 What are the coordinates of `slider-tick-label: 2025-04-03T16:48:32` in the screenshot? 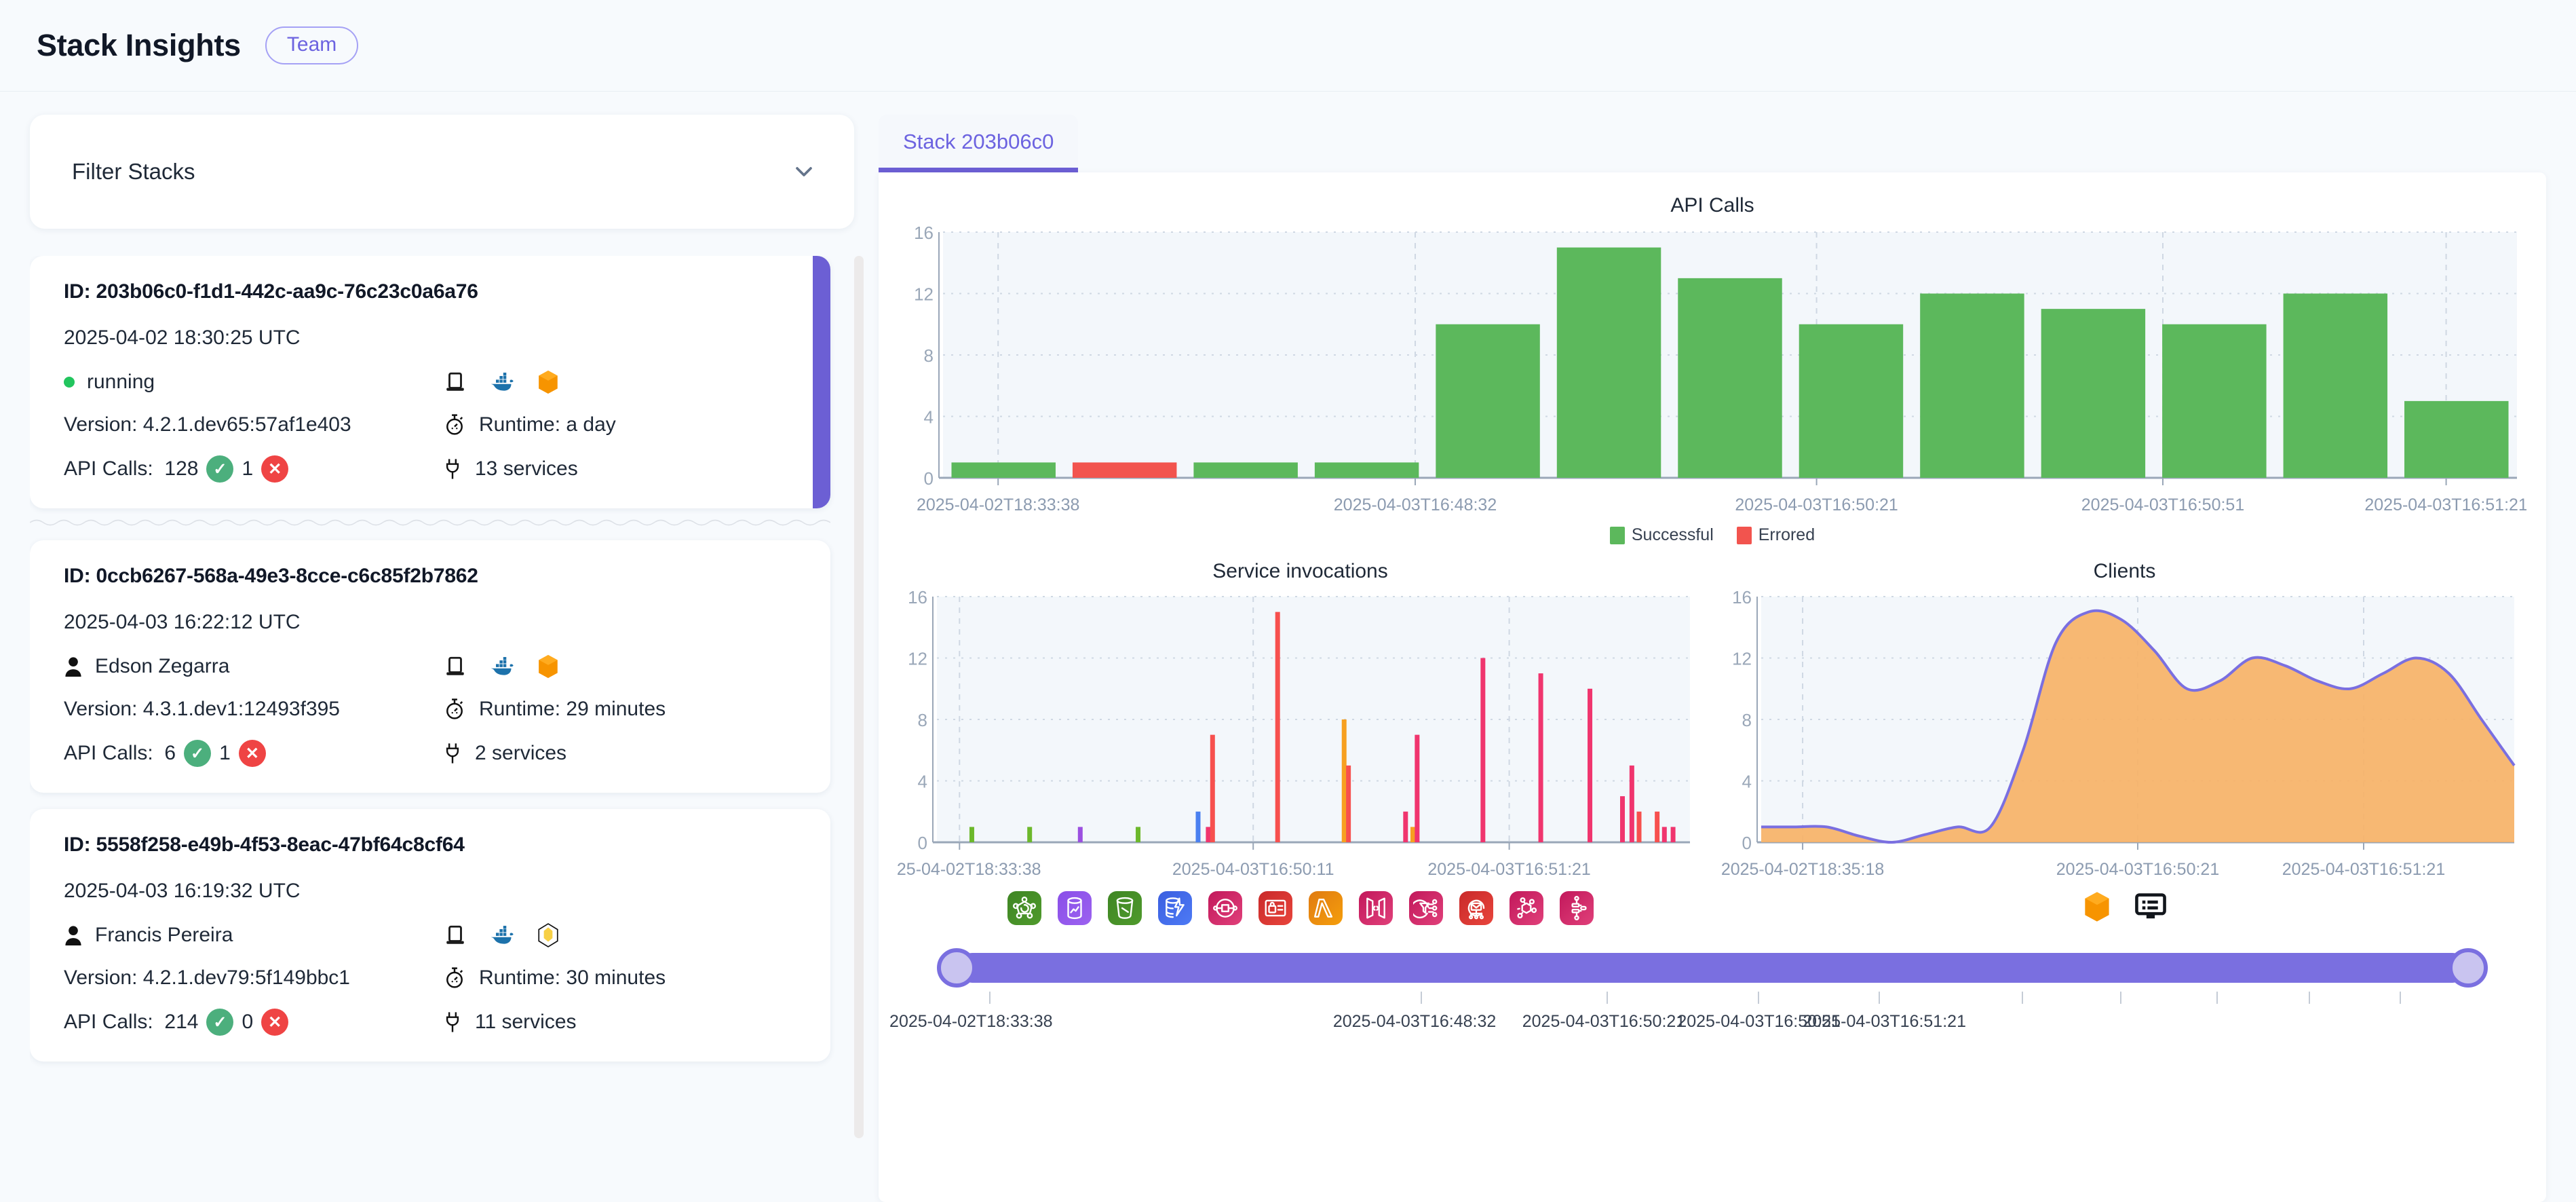 It's located at (1414, 1022).